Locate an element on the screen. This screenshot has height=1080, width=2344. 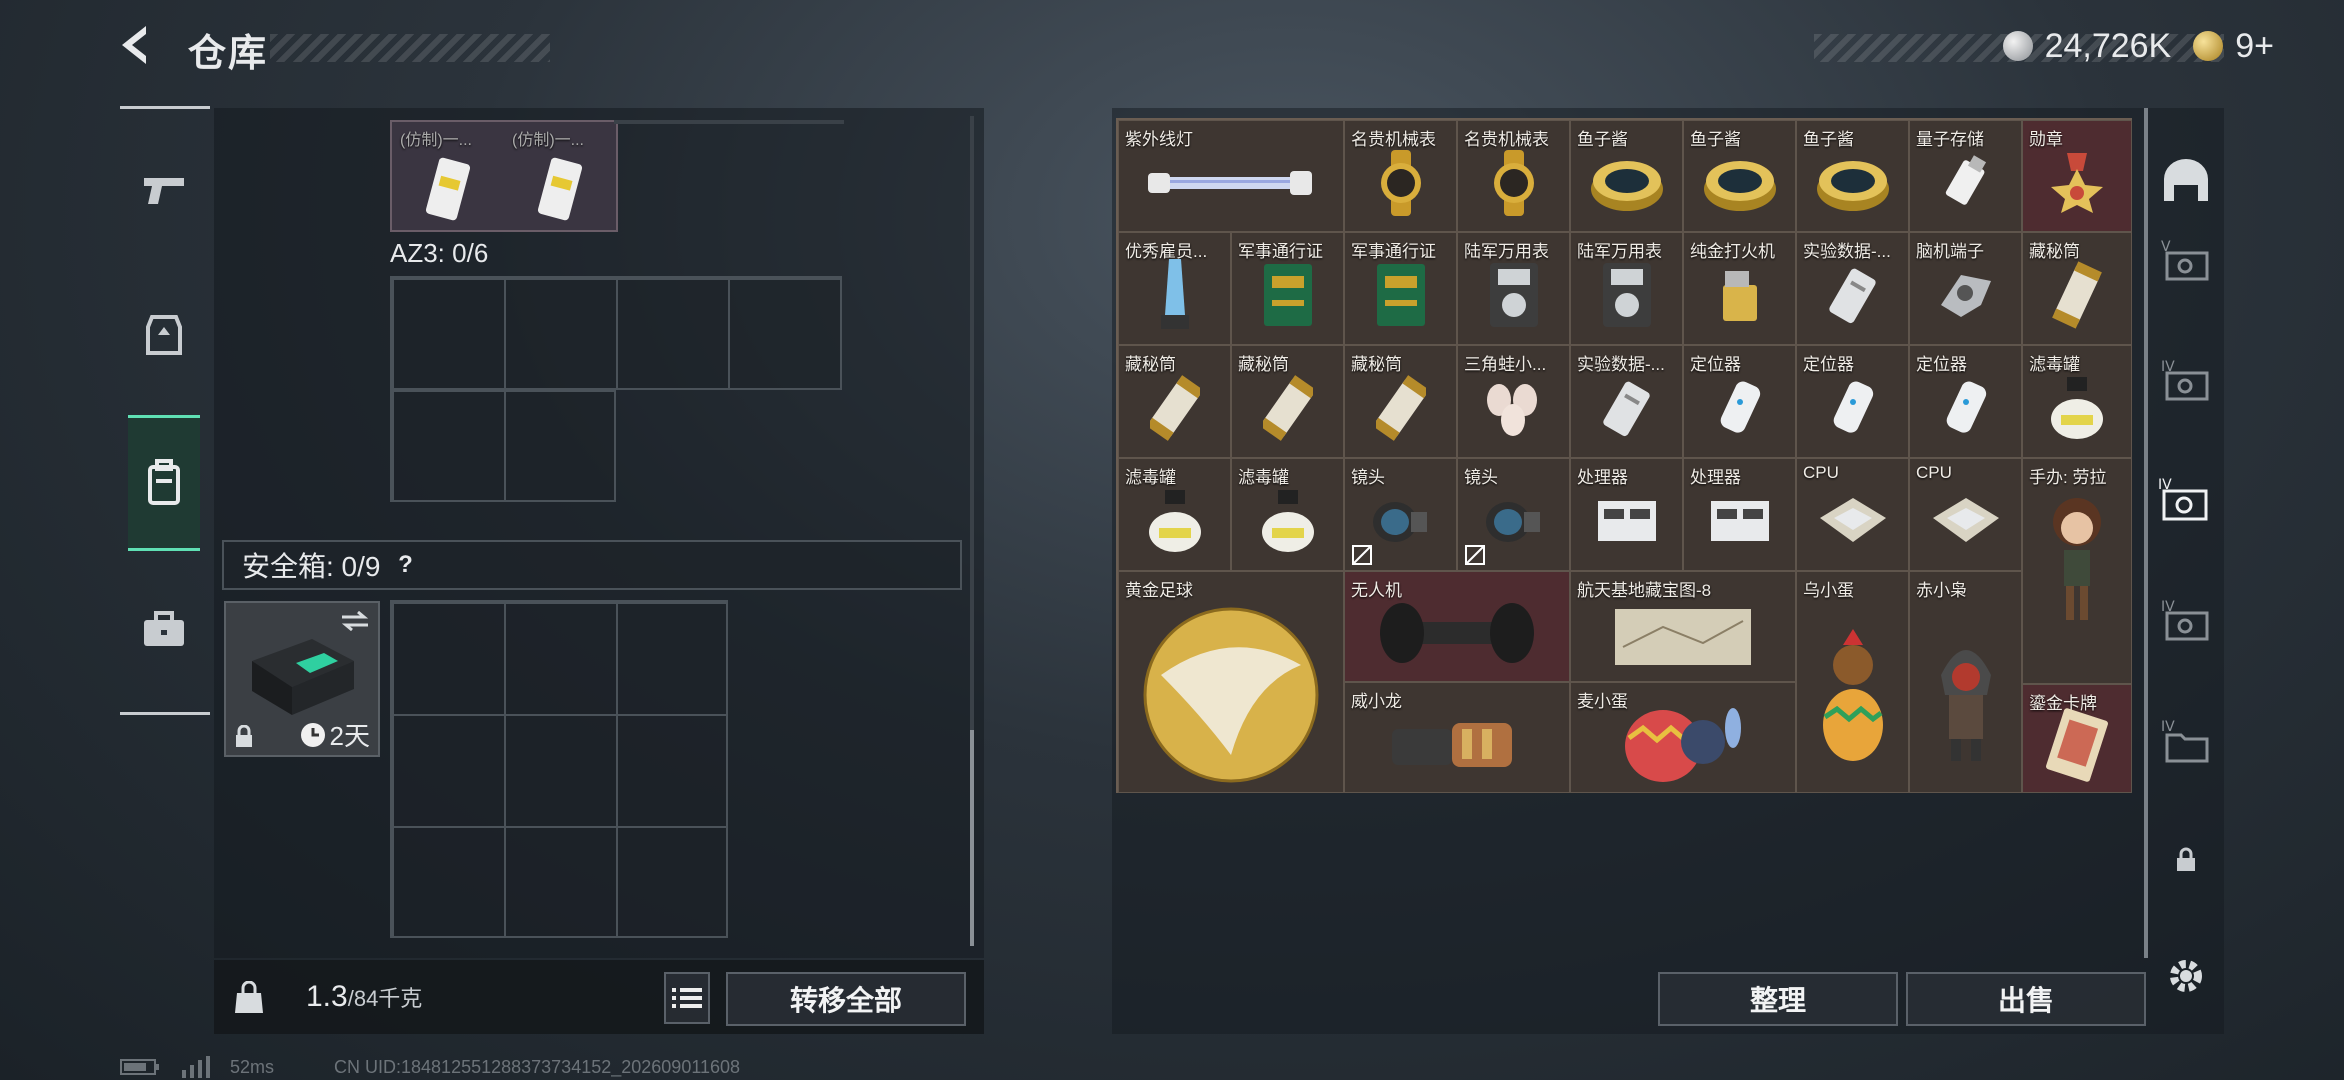
right-nav-case-v: V is located at coordinates (2186, 260).